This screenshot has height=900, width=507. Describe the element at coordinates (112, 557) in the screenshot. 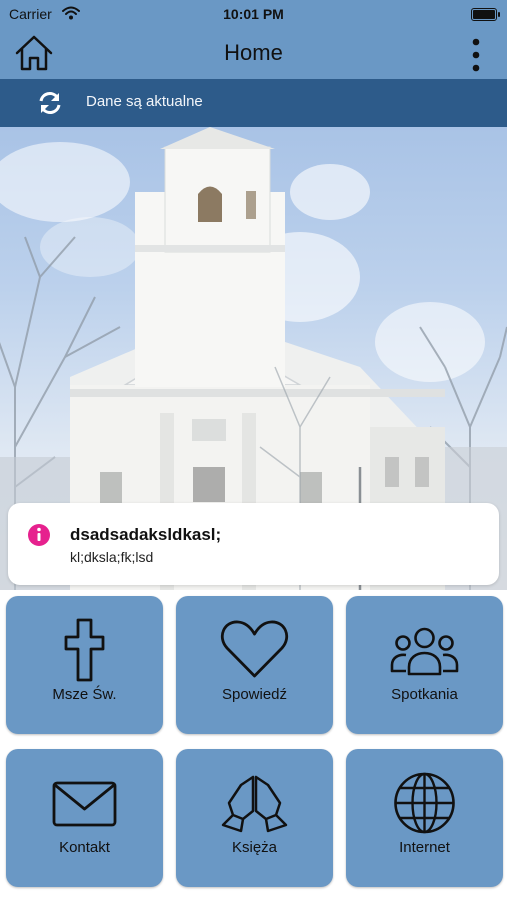

I see `notice-body: kl;dksla;fk;lsd` at that location.